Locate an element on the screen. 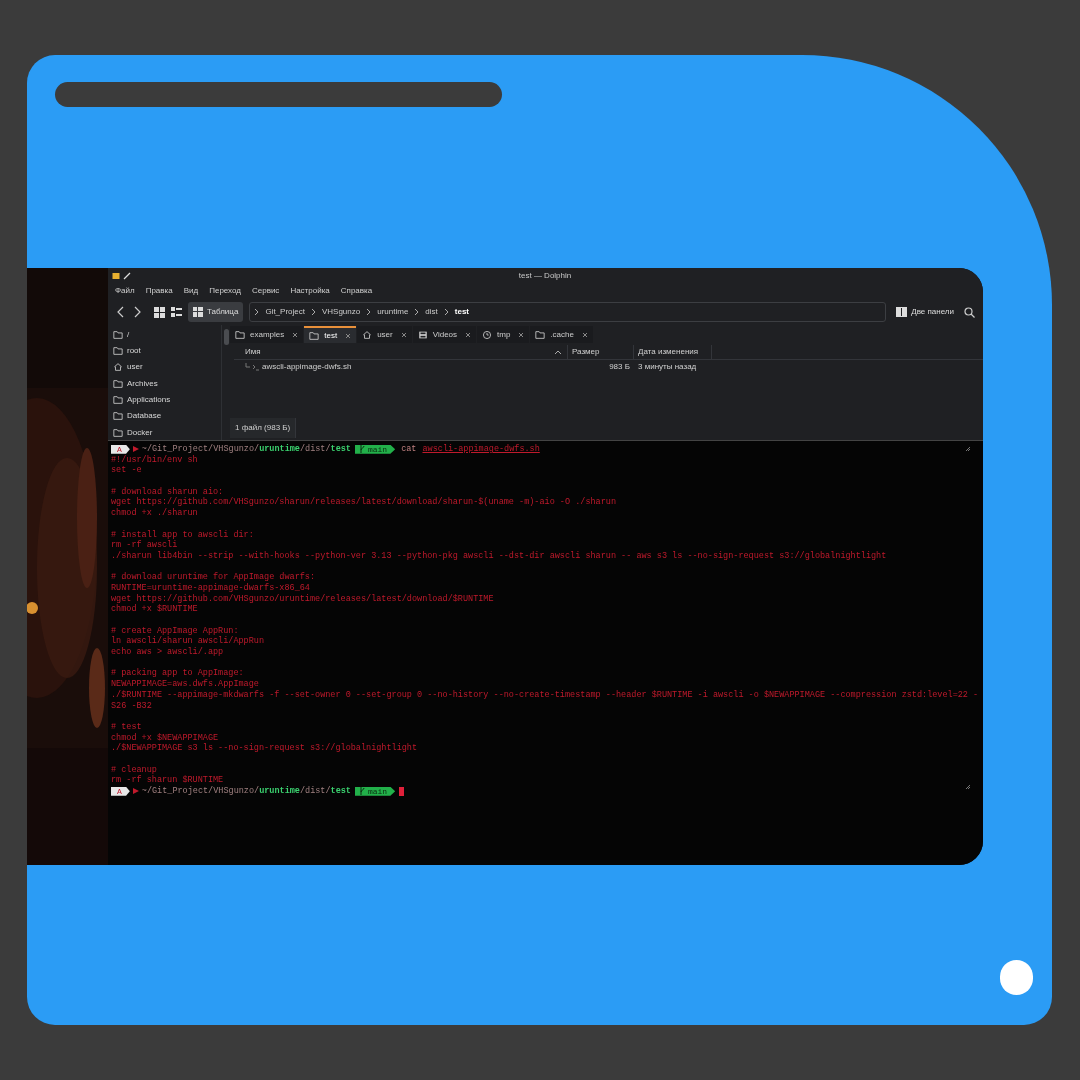 This screenshot has width=1080, height=1080. tab: test is located at coordinates (330, 334).